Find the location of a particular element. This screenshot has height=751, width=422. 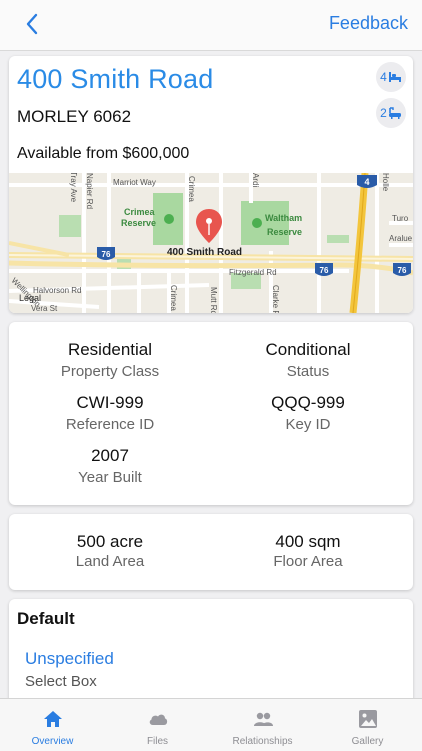

back-button is located at coordinates (32, 24).